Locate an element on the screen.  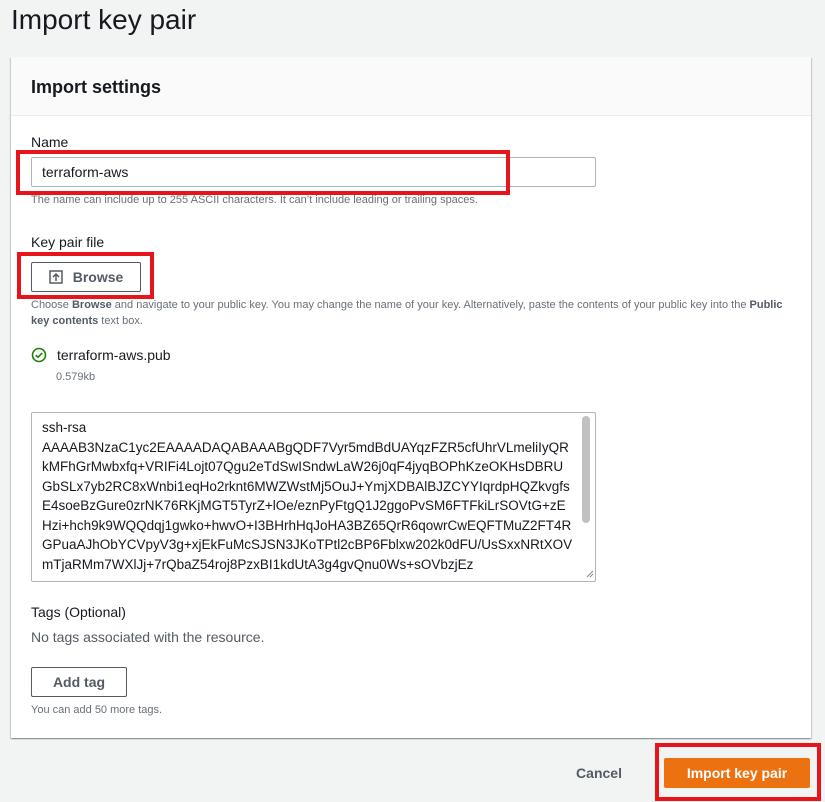
name-input is located at coordinates (313, 172).